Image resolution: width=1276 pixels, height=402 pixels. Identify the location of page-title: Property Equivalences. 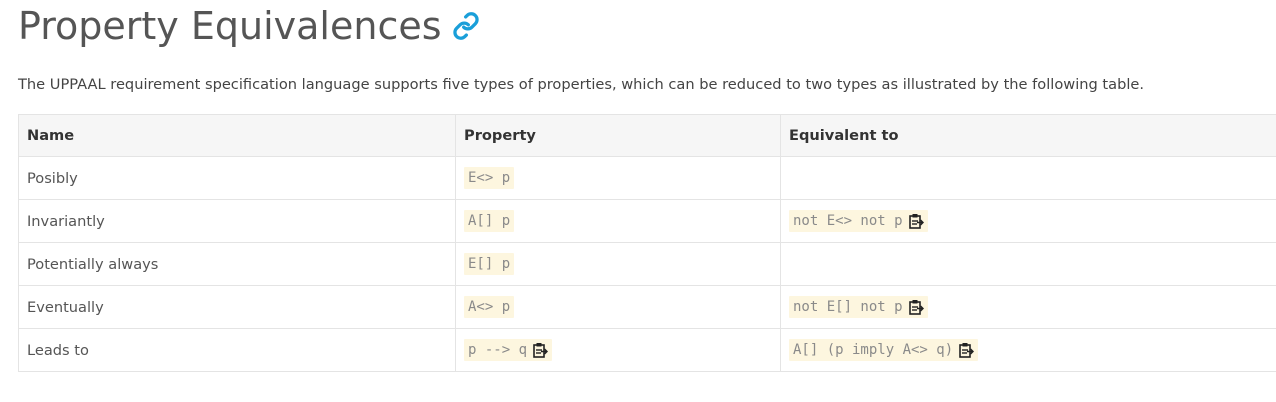
(249, 26).